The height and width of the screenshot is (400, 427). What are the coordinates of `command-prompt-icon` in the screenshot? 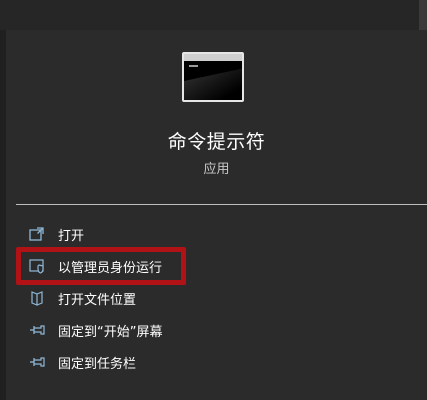 It's located at (213, 77).